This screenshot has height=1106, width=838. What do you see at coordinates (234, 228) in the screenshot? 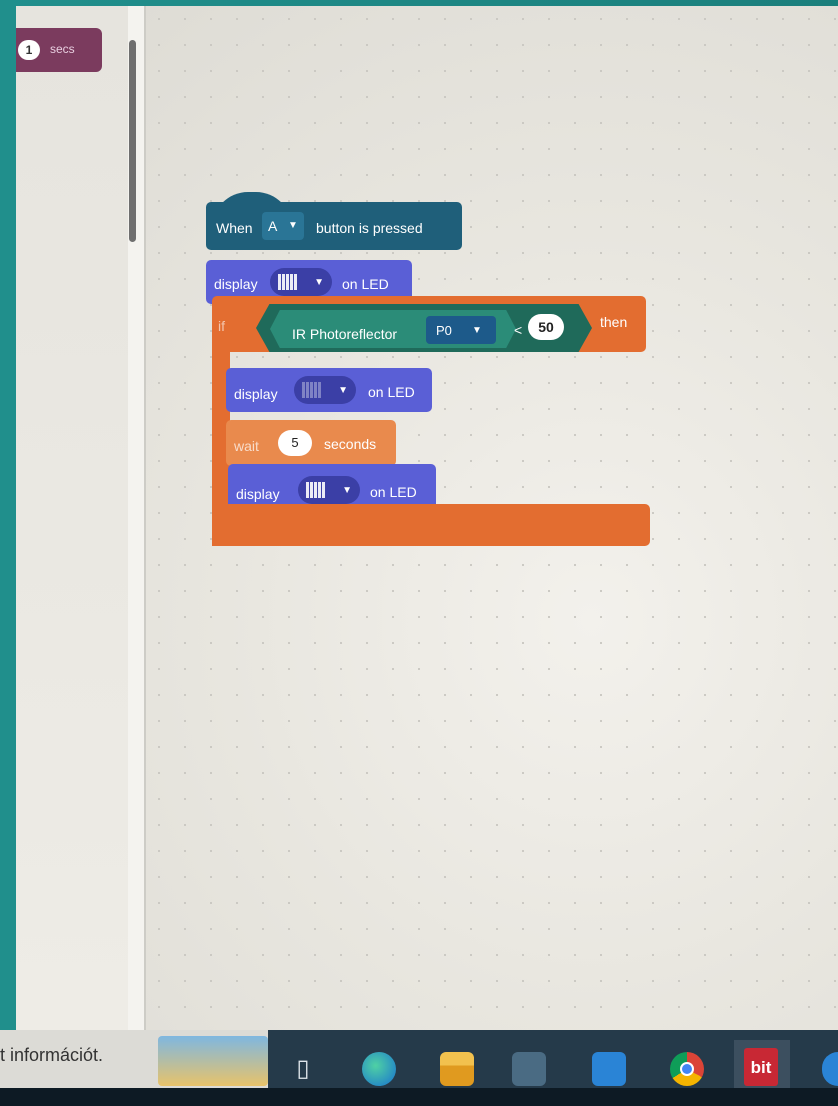
I see `hat-prefix: When` at bounding box center [234, 228].